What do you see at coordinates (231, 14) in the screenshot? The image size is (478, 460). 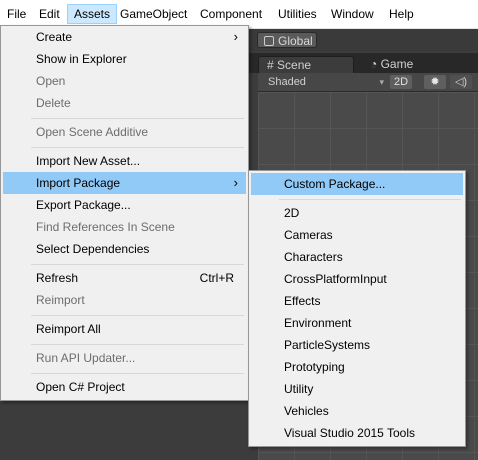 I see `menu-component: Component` at bounding box center [231, 14].